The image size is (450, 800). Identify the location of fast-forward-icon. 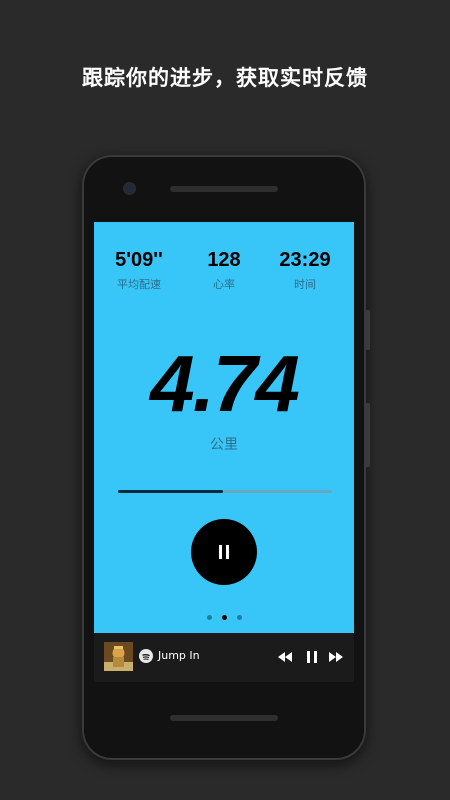
(336, 657).